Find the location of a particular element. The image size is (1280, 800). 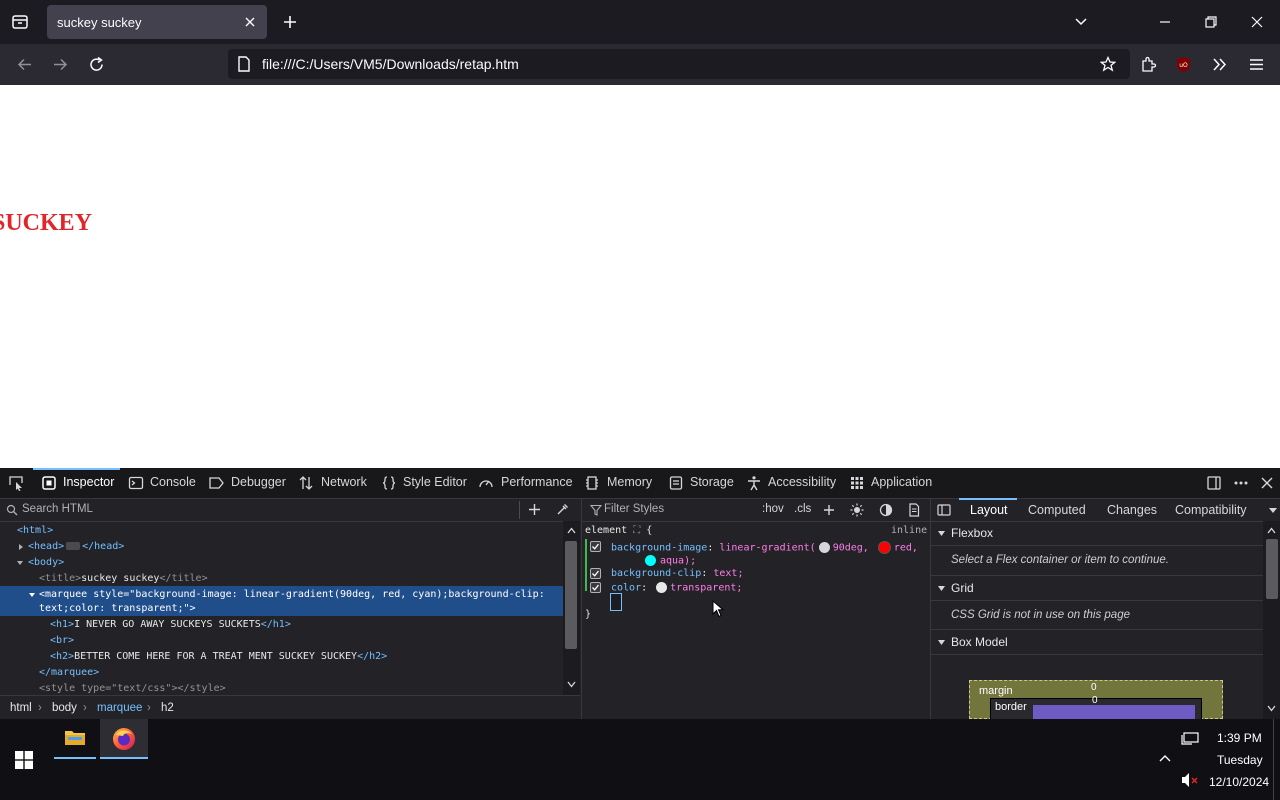

print-media-icon is located at coordinates (914, 510).